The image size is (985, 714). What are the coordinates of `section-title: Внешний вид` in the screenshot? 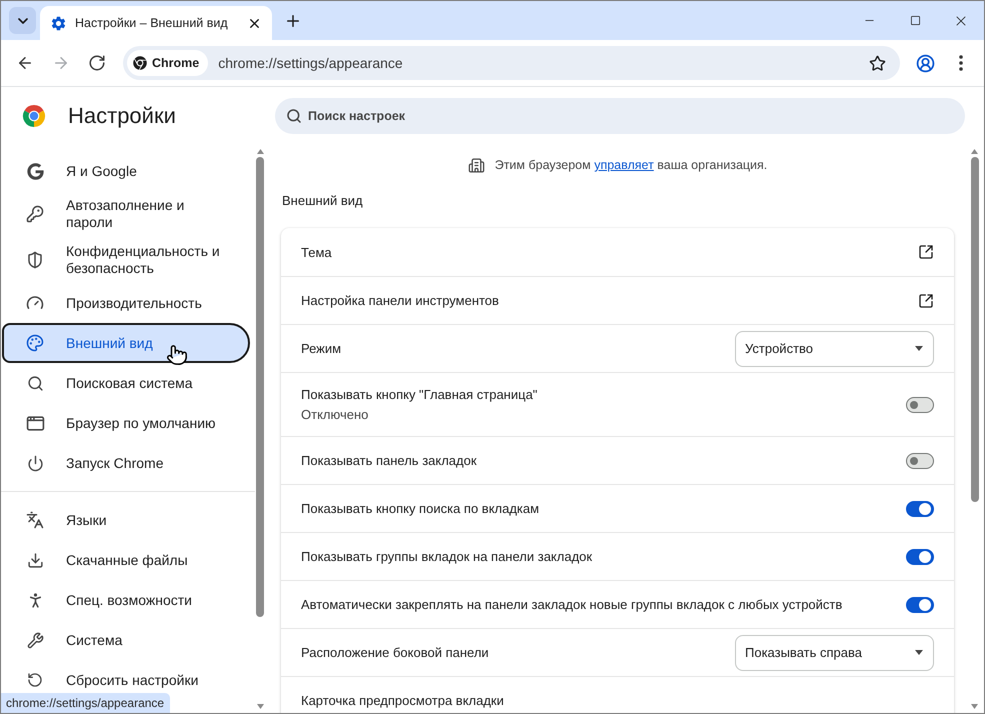 It's located at (323, 201).